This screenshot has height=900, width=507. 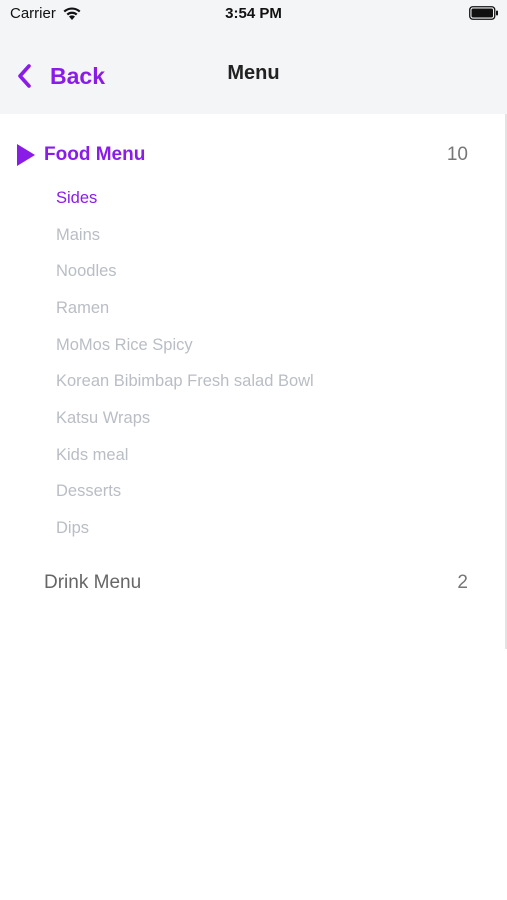 What do you see at coordinates (256, 491) in the screenshot?
I see `menu-item-desserts: Desserts` at bounding box center [256, 491].